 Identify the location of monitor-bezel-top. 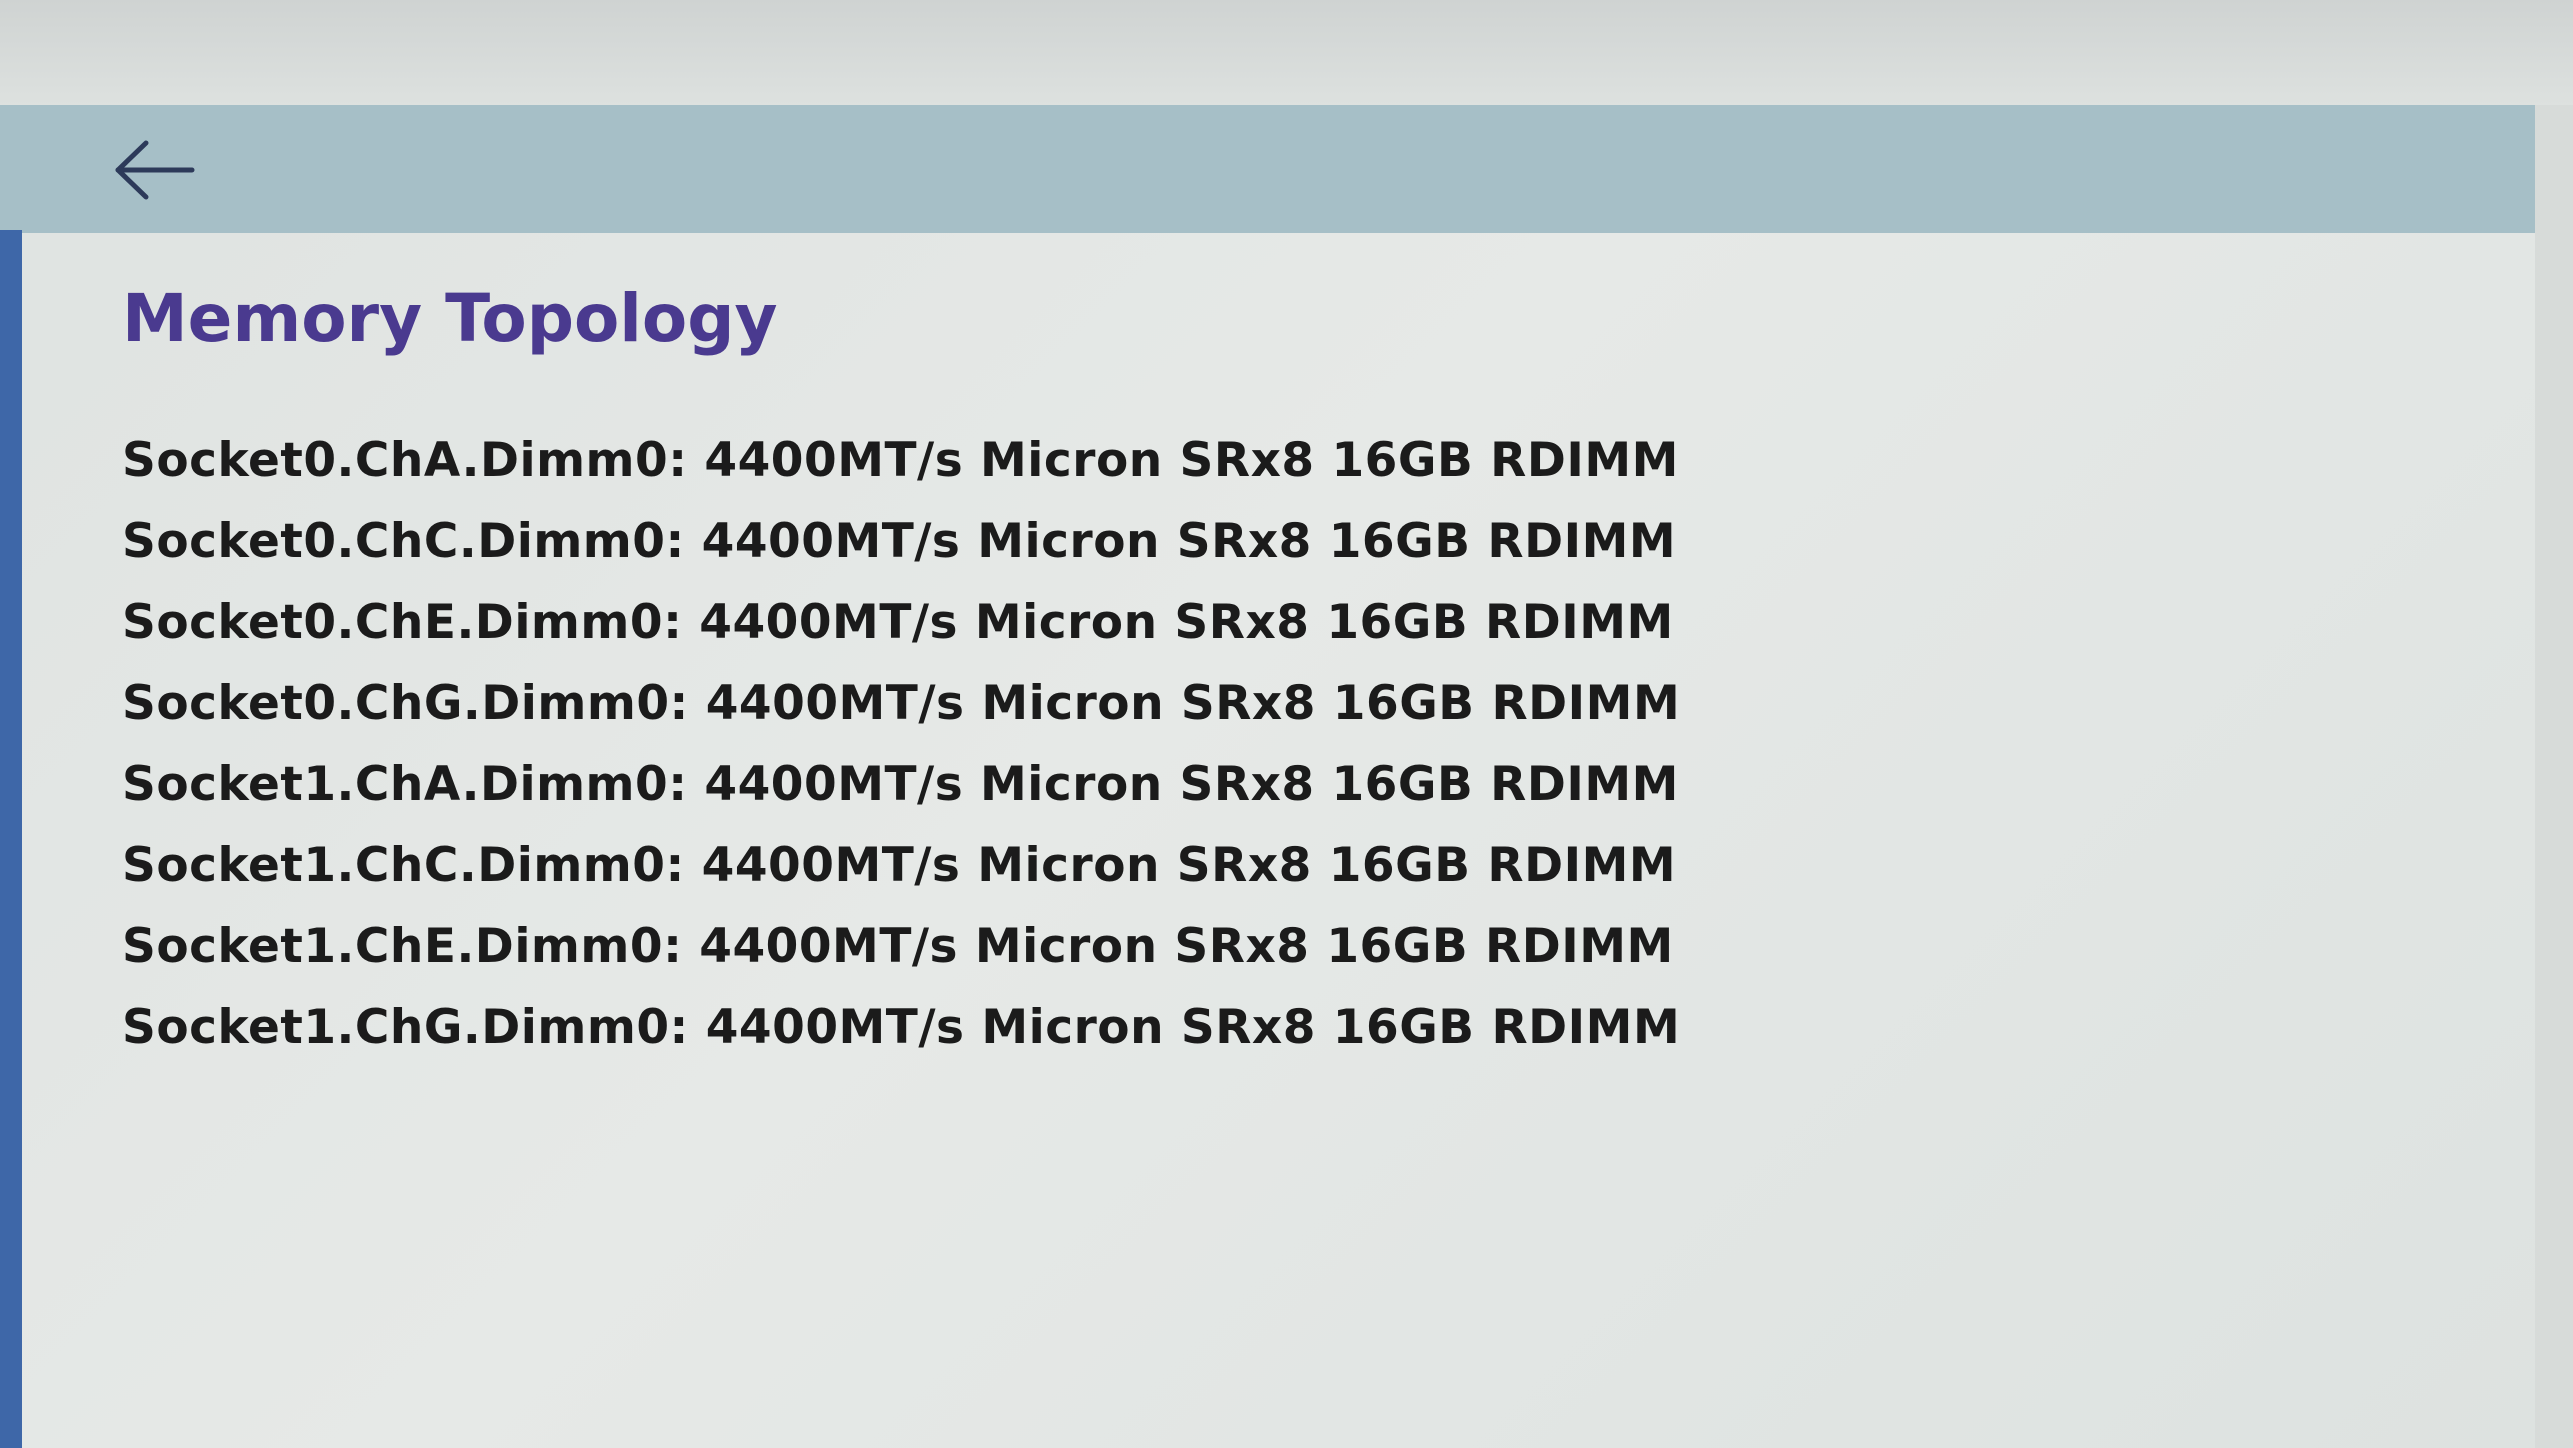
(1286, 52).